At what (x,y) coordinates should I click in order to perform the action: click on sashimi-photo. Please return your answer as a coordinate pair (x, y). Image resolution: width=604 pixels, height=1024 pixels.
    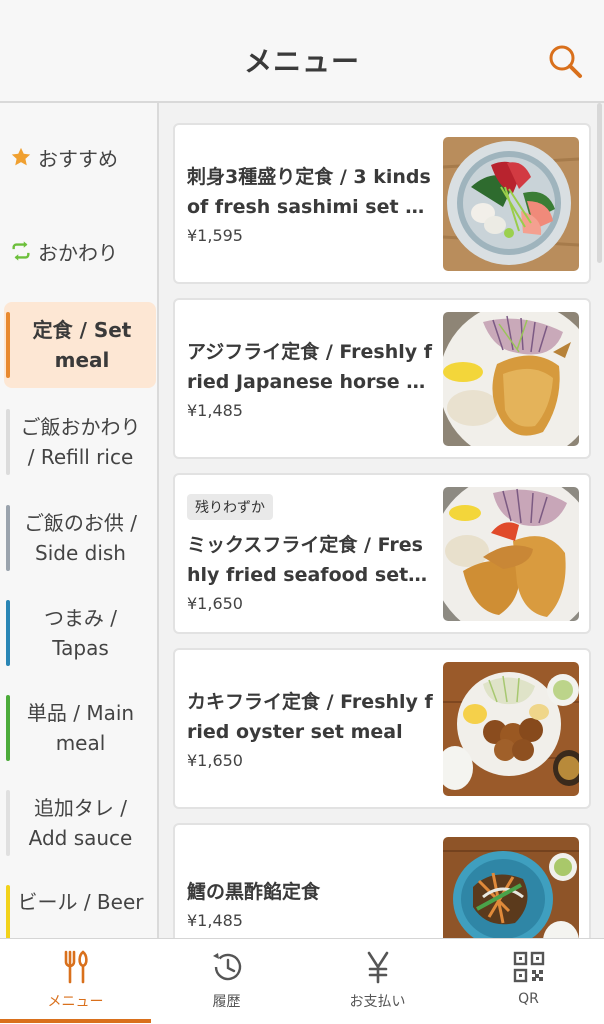
    Looking at the image, I should click on (511, 204).